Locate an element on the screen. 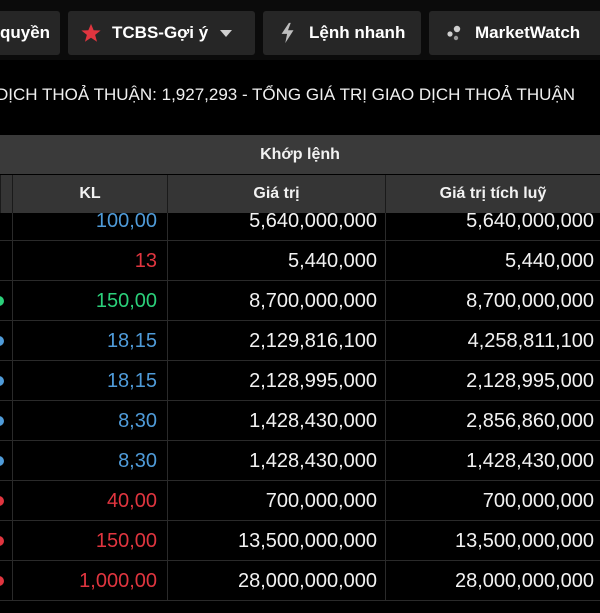 This screenshot has height=613, width=600. table-row: 8,30 1,428,430,000 2,856,860,000 is located at coordinates (300, 421).